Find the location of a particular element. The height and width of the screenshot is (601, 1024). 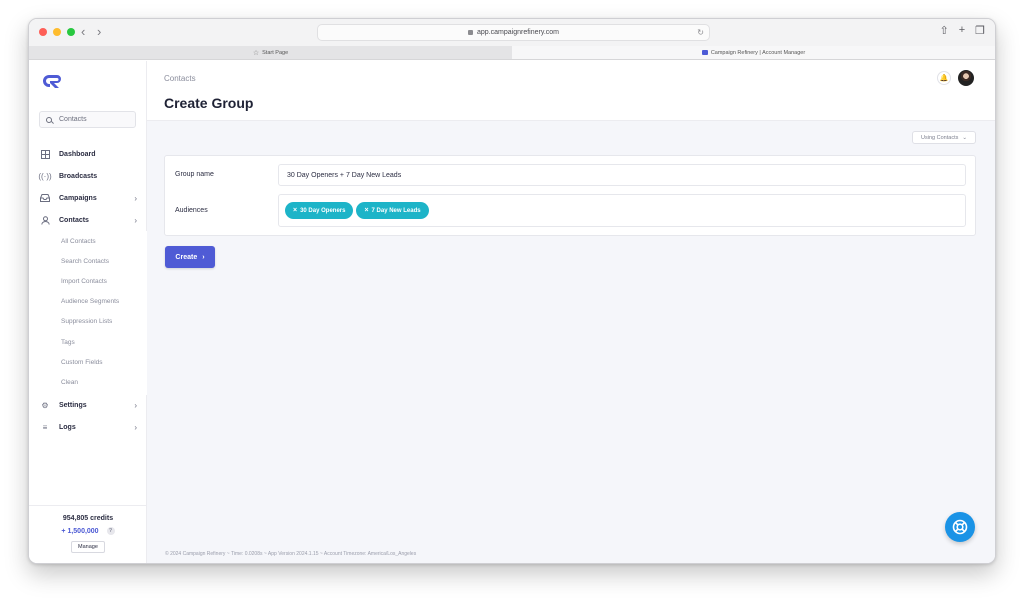

list-icon: ≡ is located at coordinates (45, 427).